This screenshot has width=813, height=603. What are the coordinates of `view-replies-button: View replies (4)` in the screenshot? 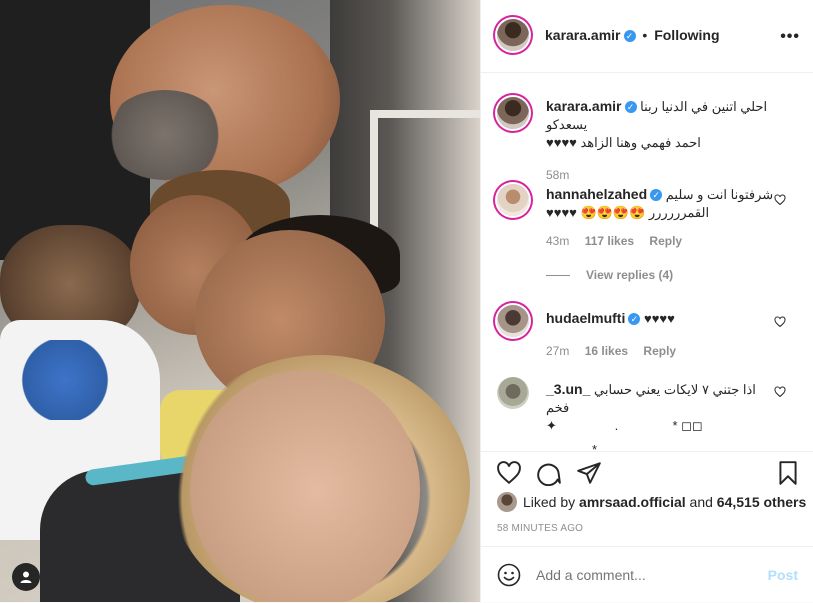 It's located at (609, 275).